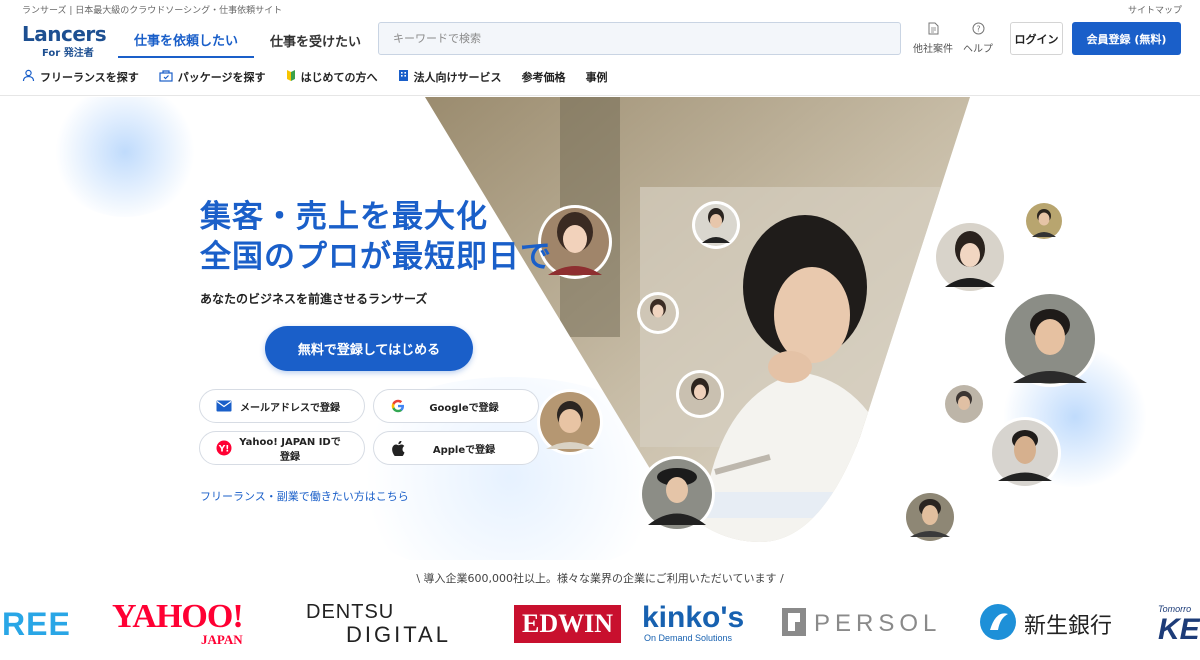 This screenshot has height=660, width=1200. Describe the element at coordinates (339, 77) in the screenshot. I see `nav-label: はじめての方へ` at that location.